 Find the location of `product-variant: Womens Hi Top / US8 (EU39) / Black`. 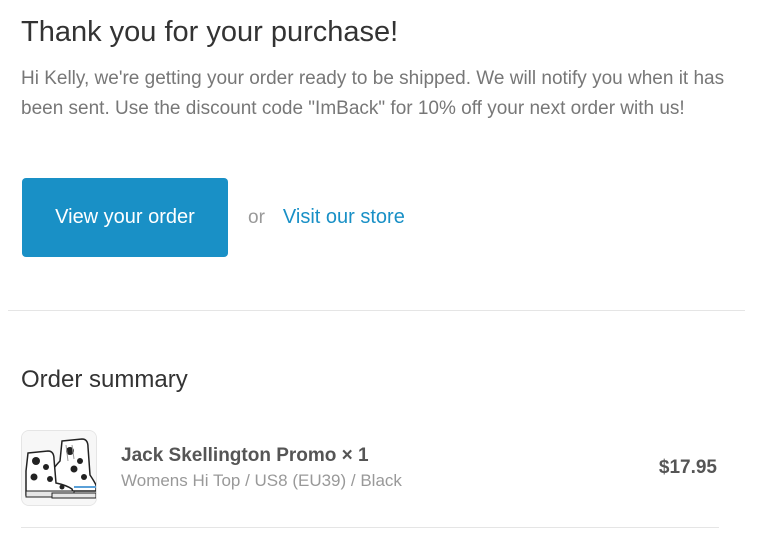

product-variant: Womens Hi Top / US8 (EU39) / Black is located at coordinates (261, 480).